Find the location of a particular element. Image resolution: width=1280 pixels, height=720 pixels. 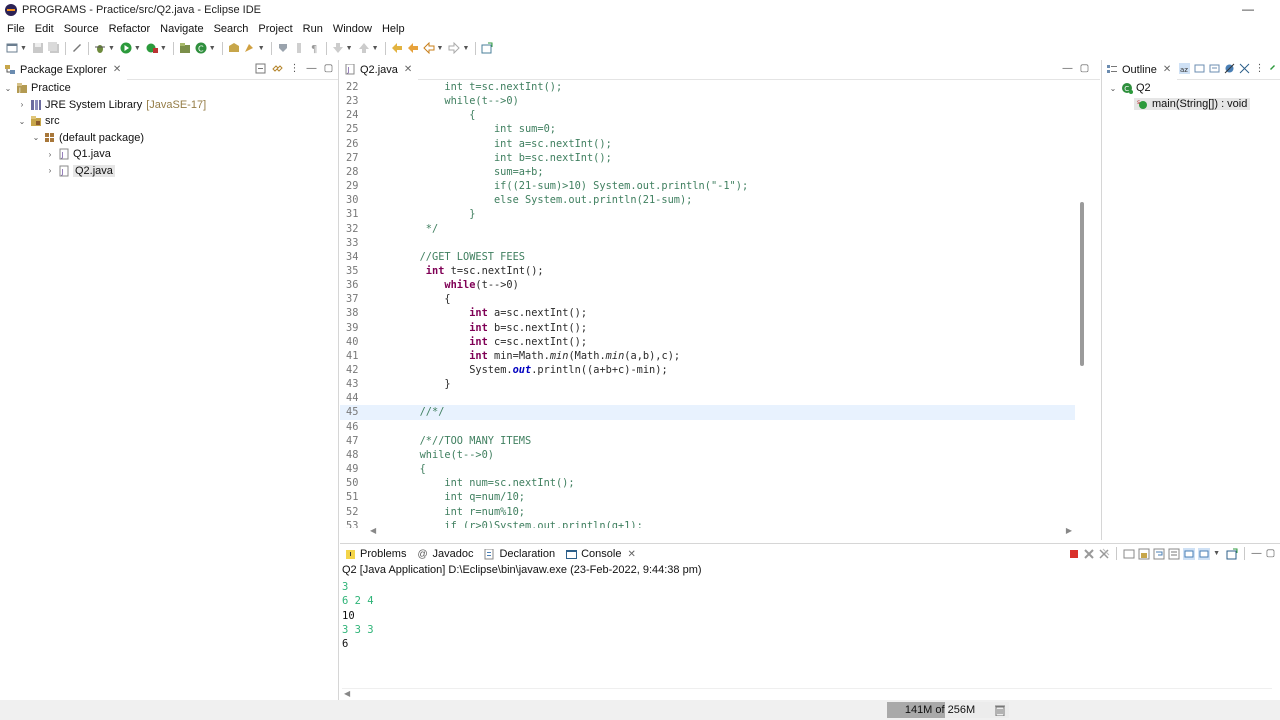

tree-item-default-package: ⌄ (default package) is located at coordinates (169, 138).